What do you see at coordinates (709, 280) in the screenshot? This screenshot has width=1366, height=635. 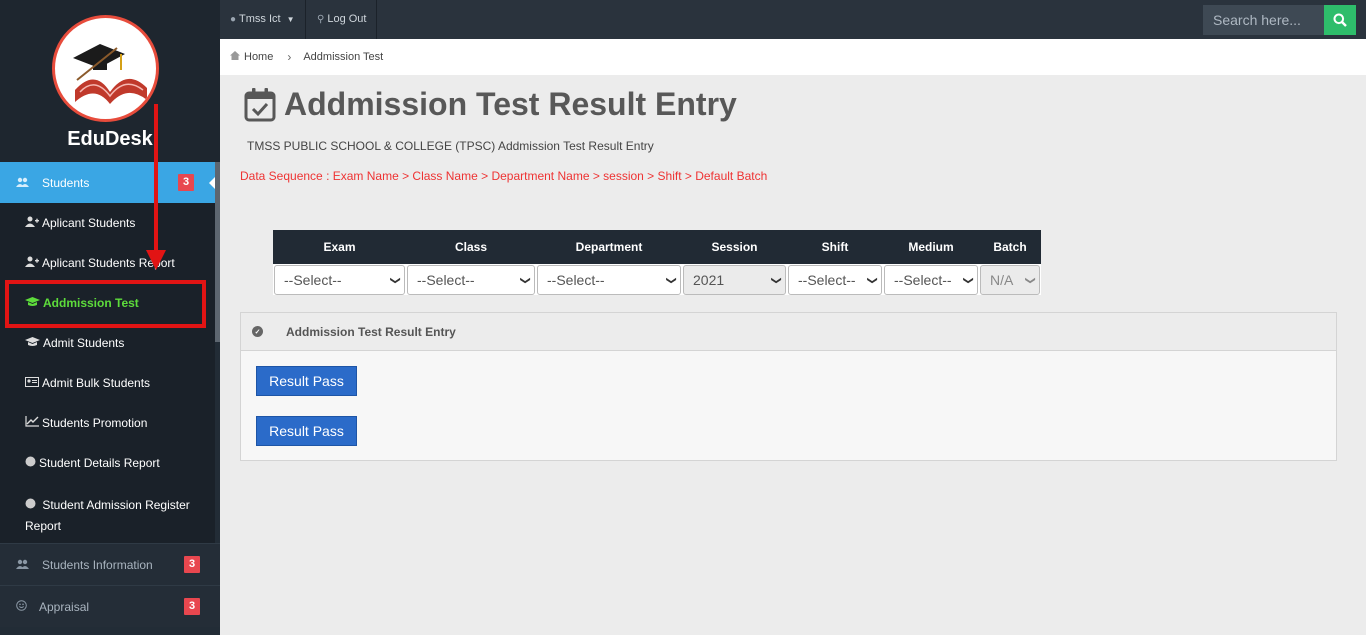 I see `session-select-value: 2021` at bounding box center [709, 280].